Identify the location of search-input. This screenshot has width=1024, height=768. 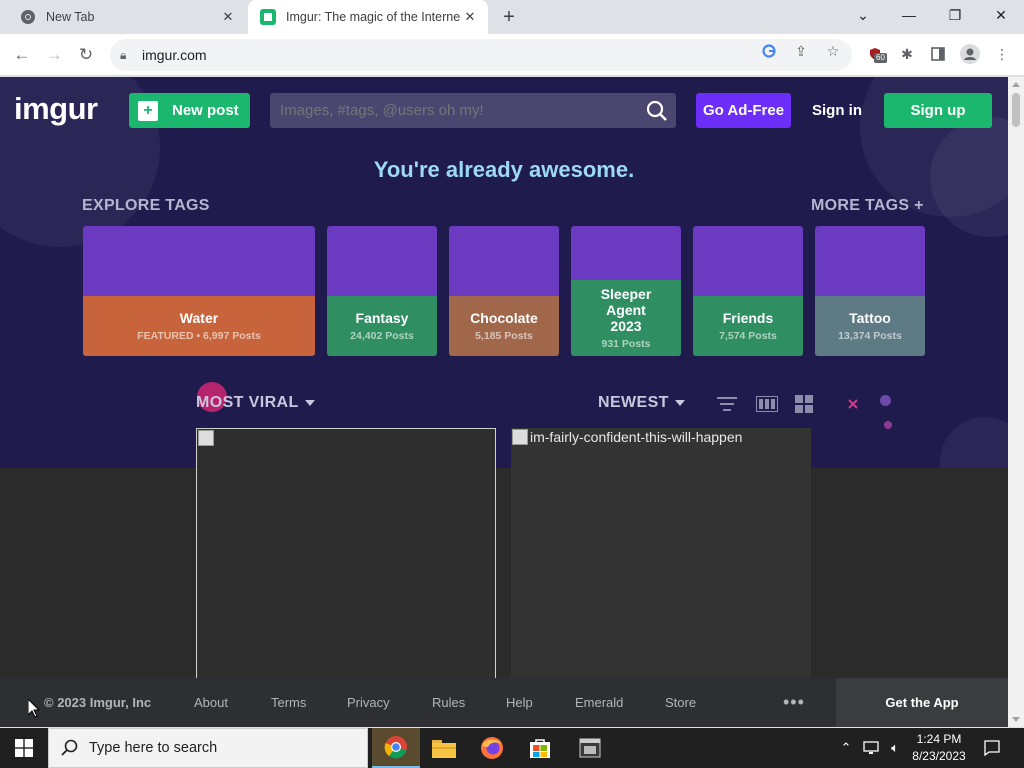
(456, 110).